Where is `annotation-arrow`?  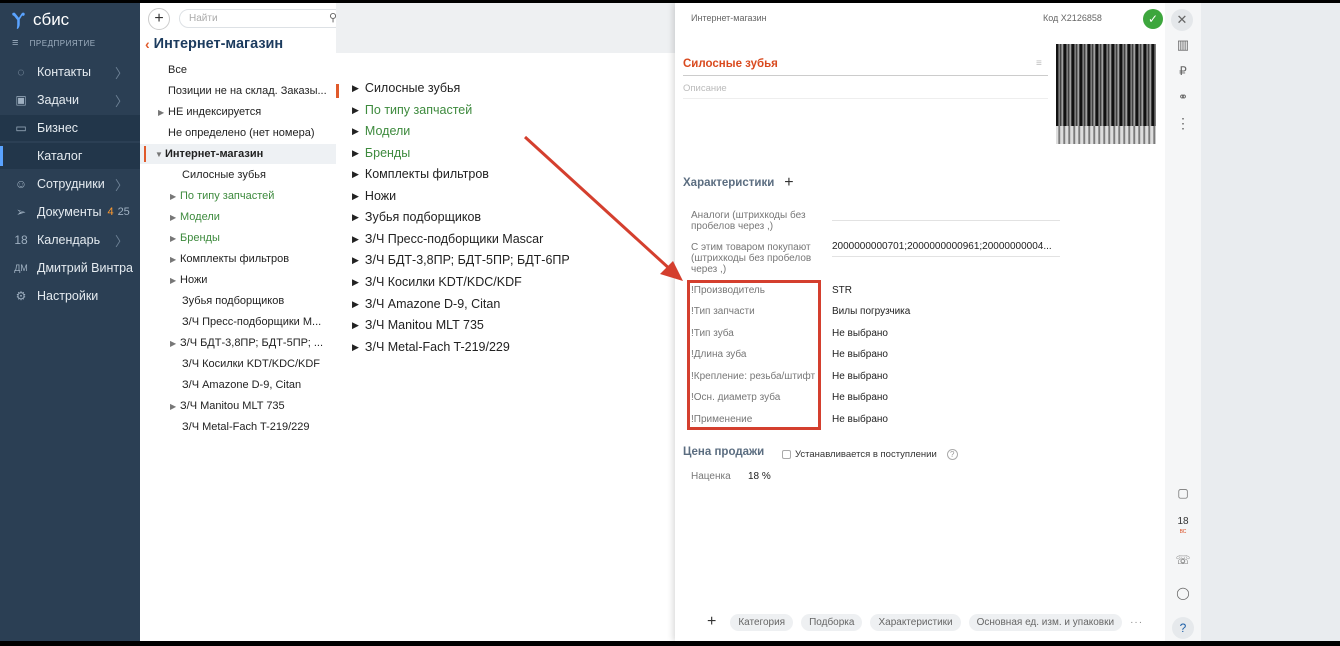 annotation-arrow is located at coordinates (603, 208).